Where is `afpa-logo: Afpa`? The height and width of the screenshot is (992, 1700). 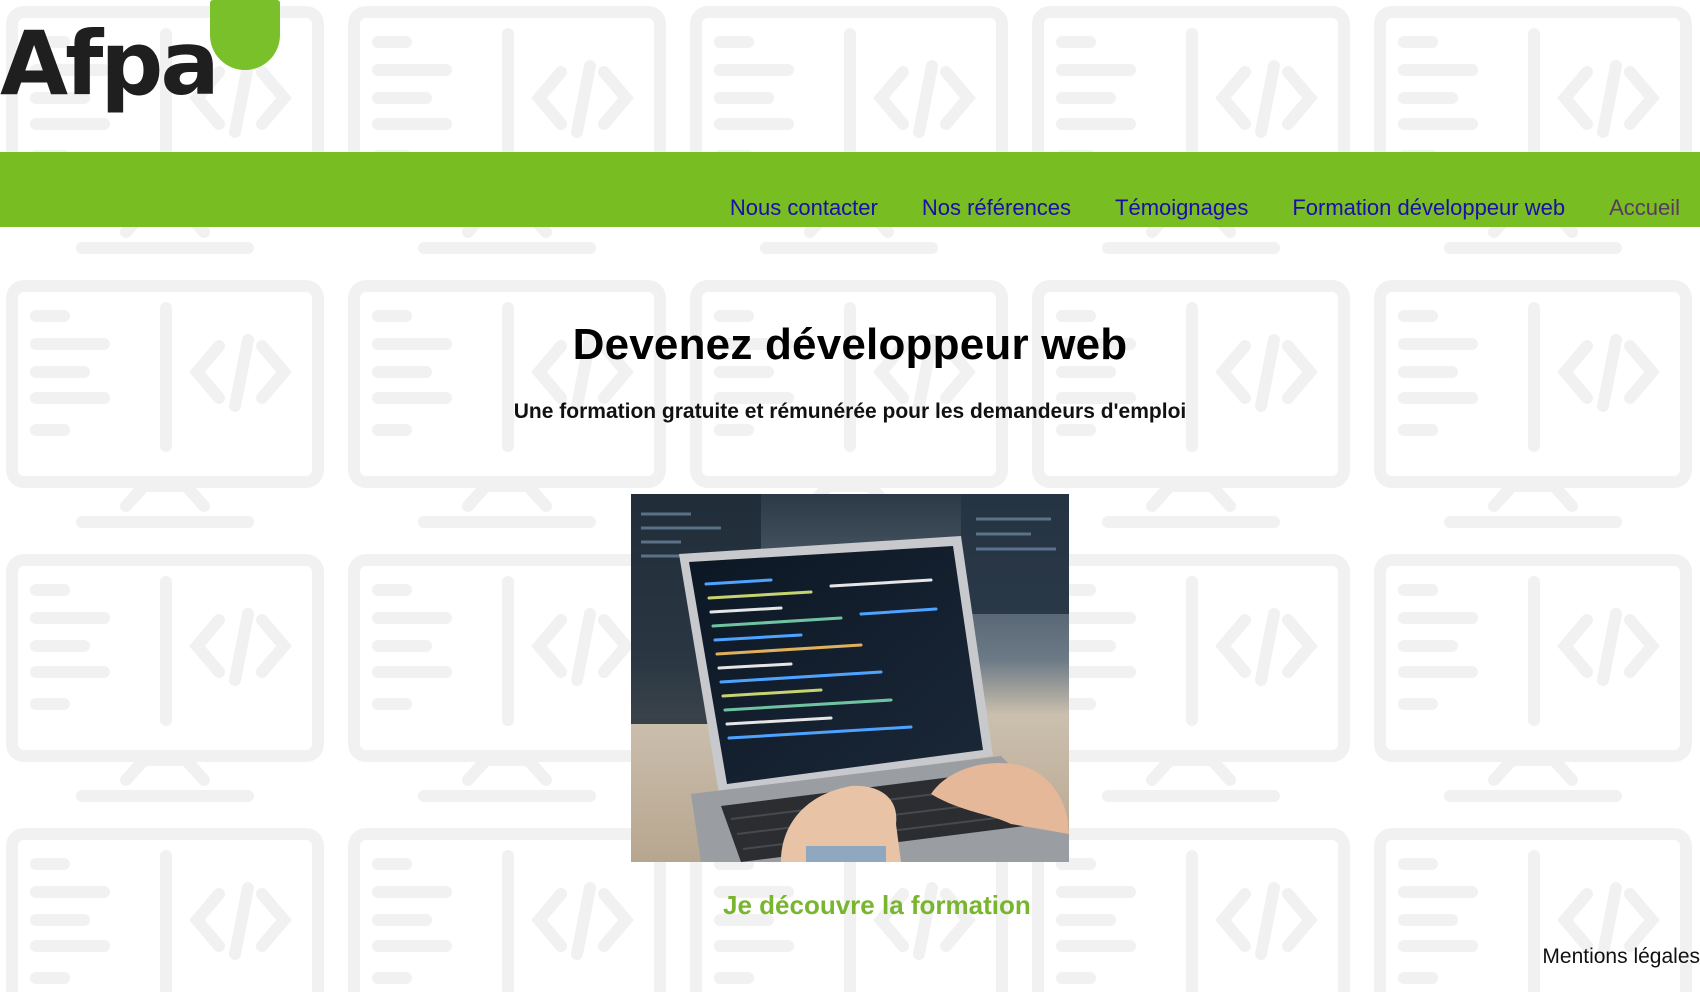 afpa-logo: Afpa is located at coordinates (145, 75).